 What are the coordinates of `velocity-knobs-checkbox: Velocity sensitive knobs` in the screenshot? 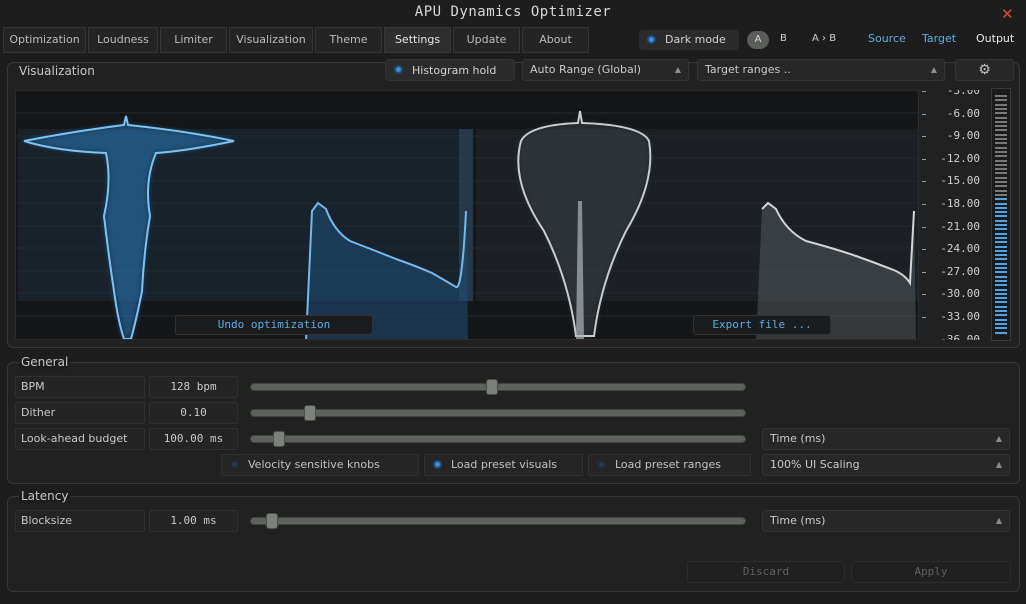 It's located at (320, 465).